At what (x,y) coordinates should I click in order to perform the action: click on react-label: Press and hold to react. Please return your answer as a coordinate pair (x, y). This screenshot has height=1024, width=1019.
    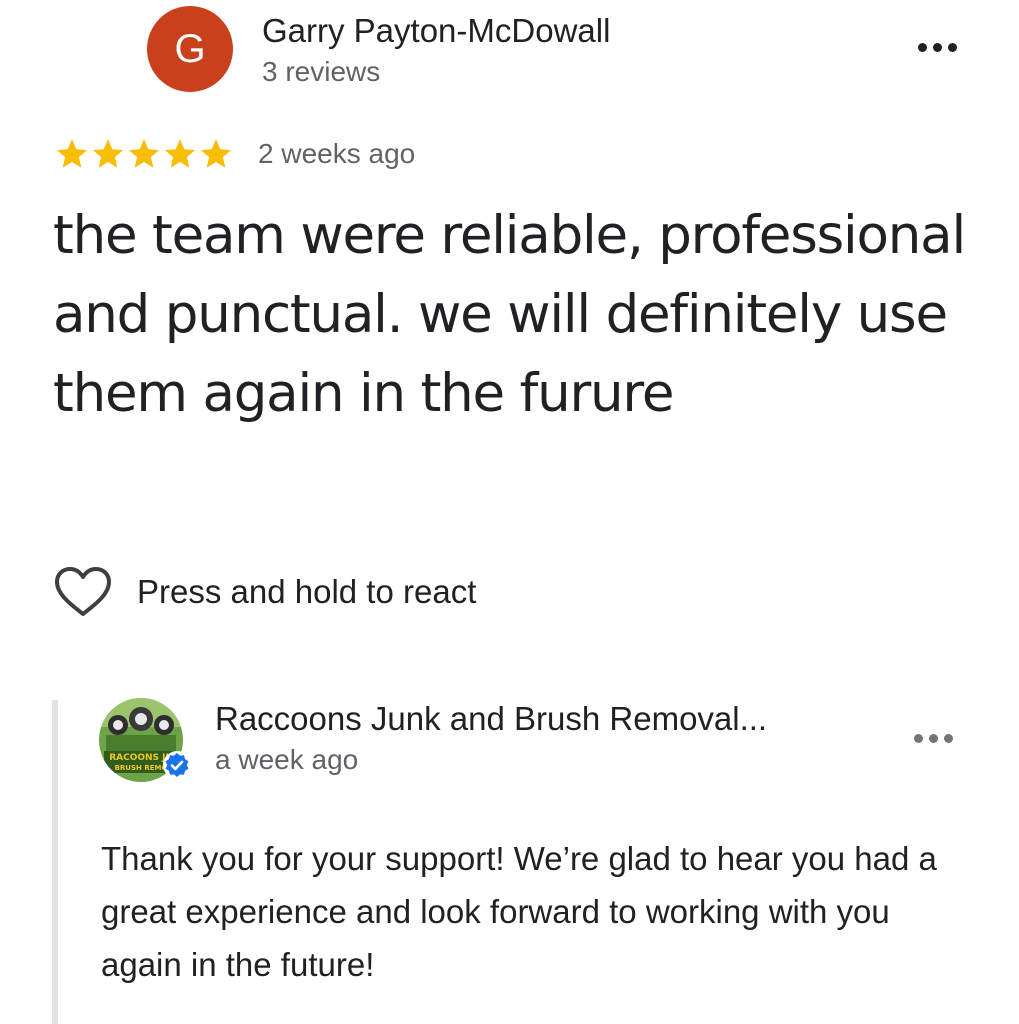
    Looking at the image, I should click on (307, 591).